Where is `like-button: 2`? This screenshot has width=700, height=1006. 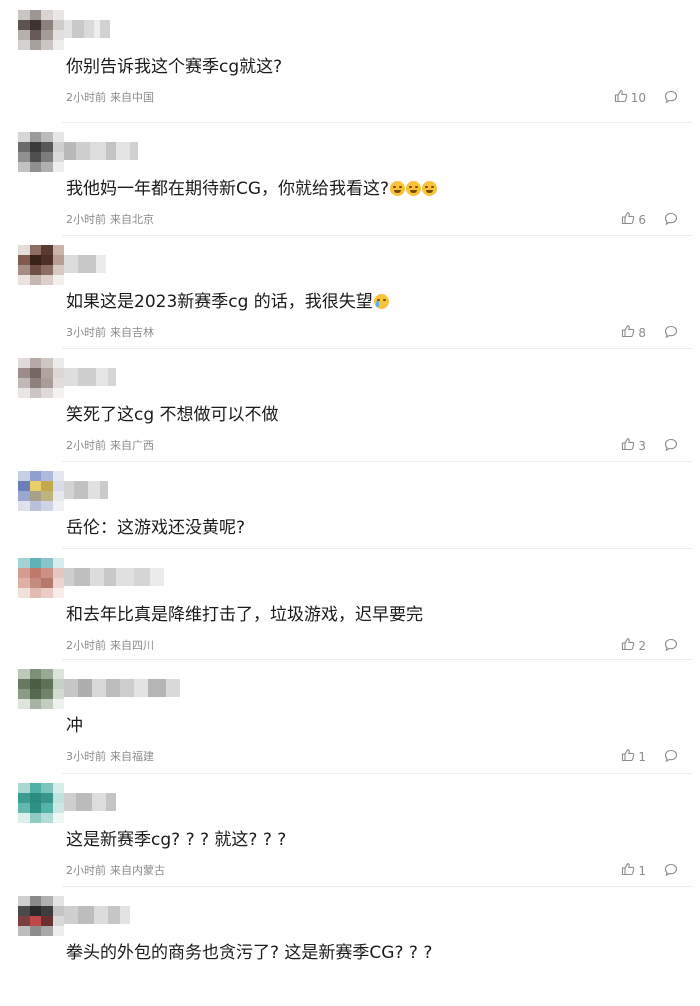 like-button: 2 is located at coordinates (633, 645).